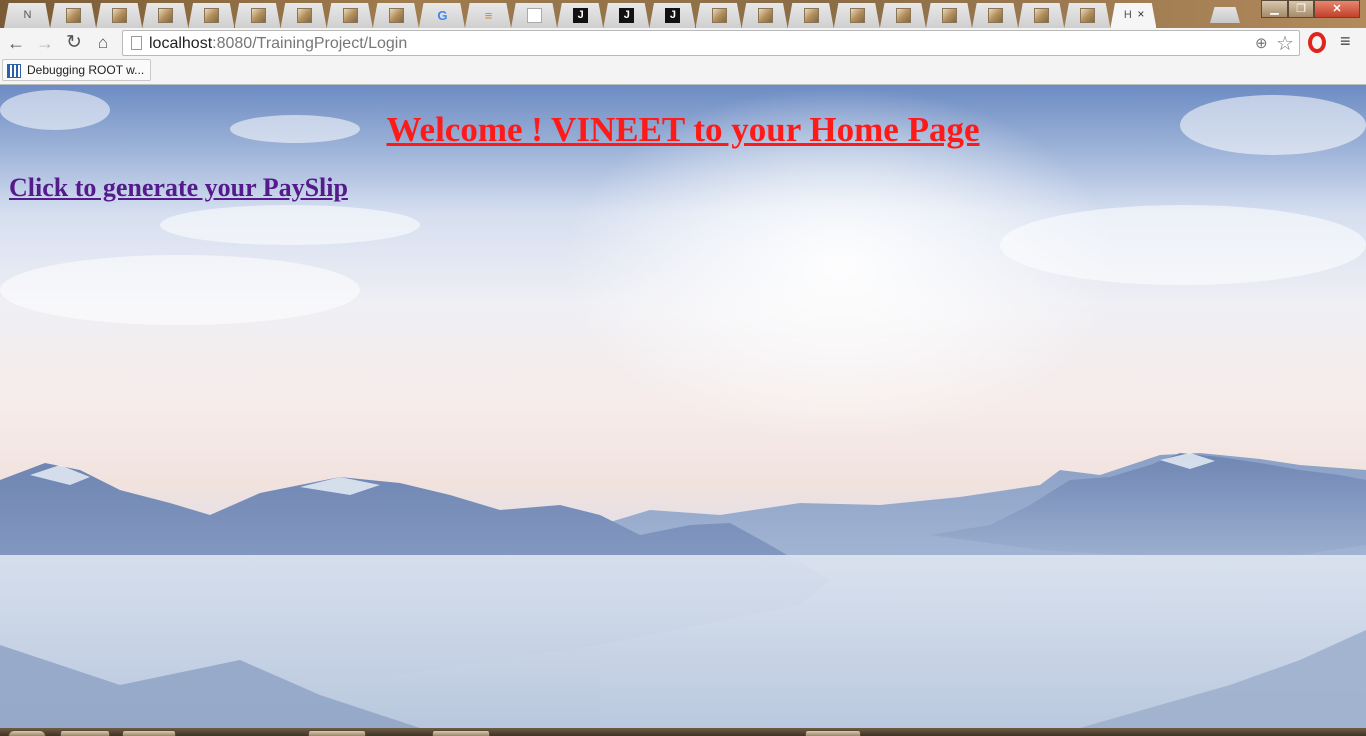  What do you see at coordinates (1127, 15) in the screenshot?
I see `tab-favicon-text-icon: H` at bounding box center [1127, 15].